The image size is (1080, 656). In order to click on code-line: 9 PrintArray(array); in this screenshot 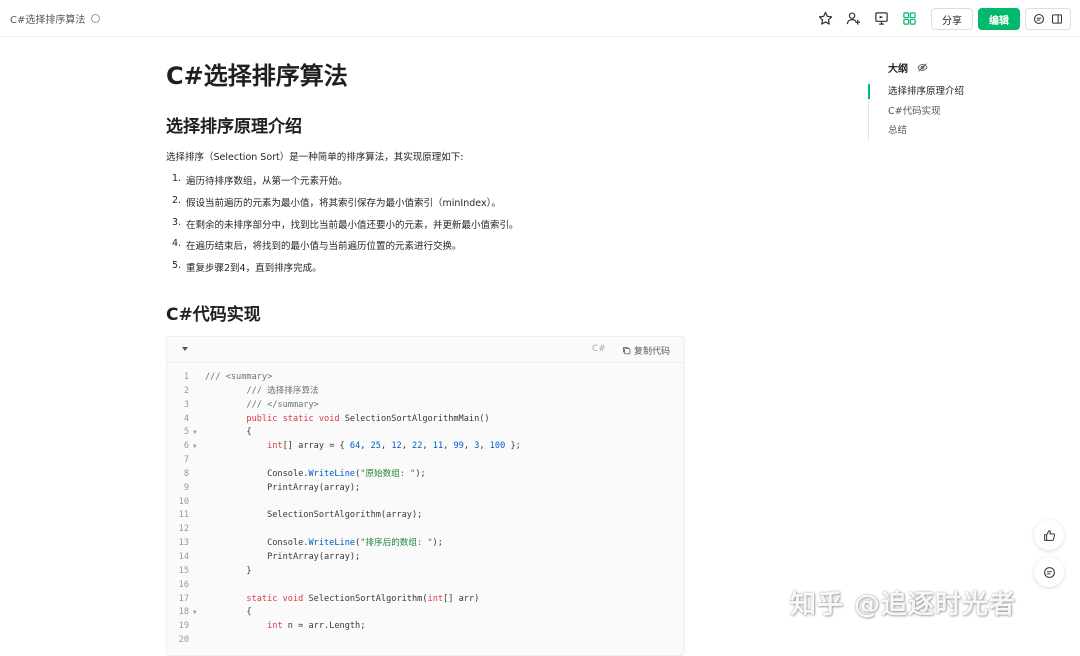, I will do `click(272, 487)`.